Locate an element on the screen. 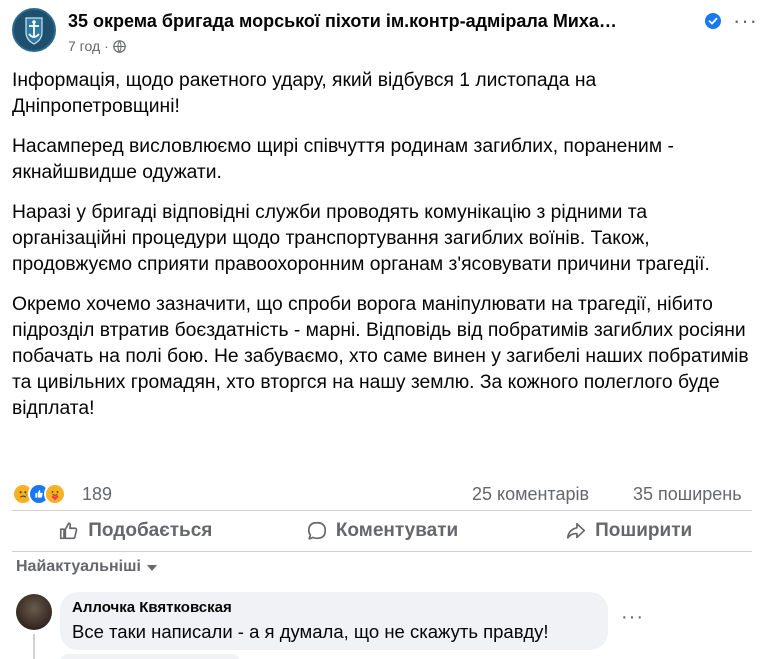 This screenshot has height=659, width=767. share-button: Поширити is located at coordinates (628, 531).